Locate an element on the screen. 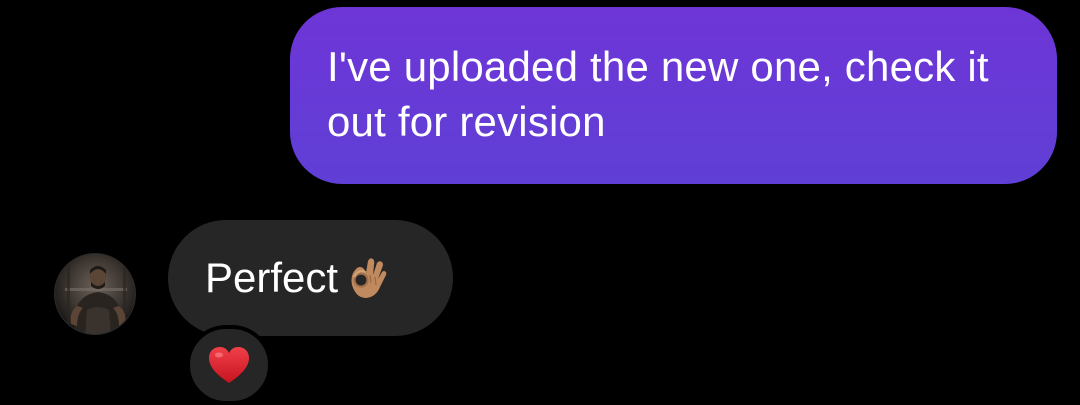 The image size is (1080, 405). incoming-message-bubble: Perfect is located at coordinates (310, 278).